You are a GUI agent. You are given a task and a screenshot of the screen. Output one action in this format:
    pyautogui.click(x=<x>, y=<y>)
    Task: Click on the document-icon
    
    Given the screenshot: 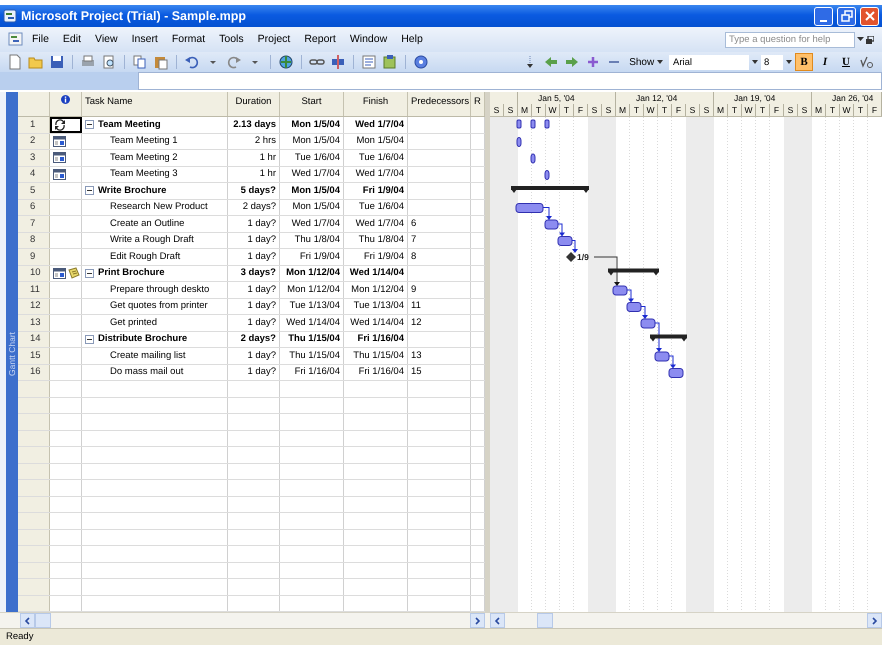 What is the action you would take?
    pyautogui.click(x=16, y=39)
    